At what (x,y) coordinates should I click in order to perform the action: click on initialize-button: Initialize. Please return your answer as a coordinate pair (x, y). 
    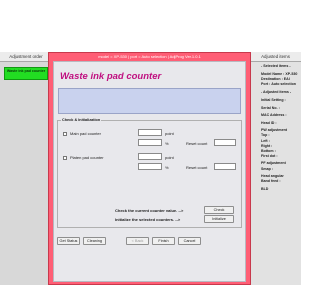
    Looking at the image, I should click on (219, 219).